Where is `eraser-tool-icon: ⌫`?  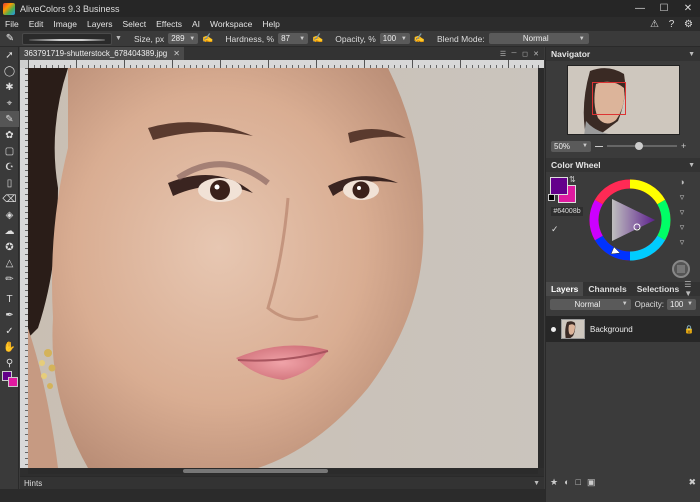 eraser-tool-icon: ⌫ is located at coordinates (9, 199).